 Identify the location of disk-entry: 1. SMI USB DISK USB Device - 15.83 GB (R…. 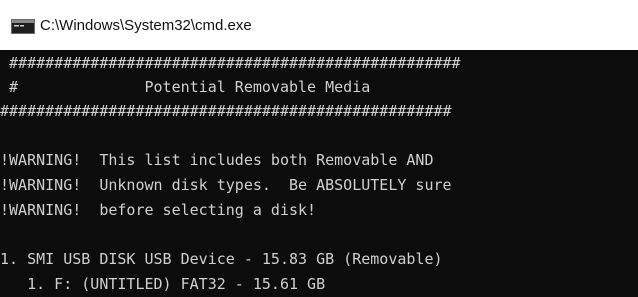
(221, 259).